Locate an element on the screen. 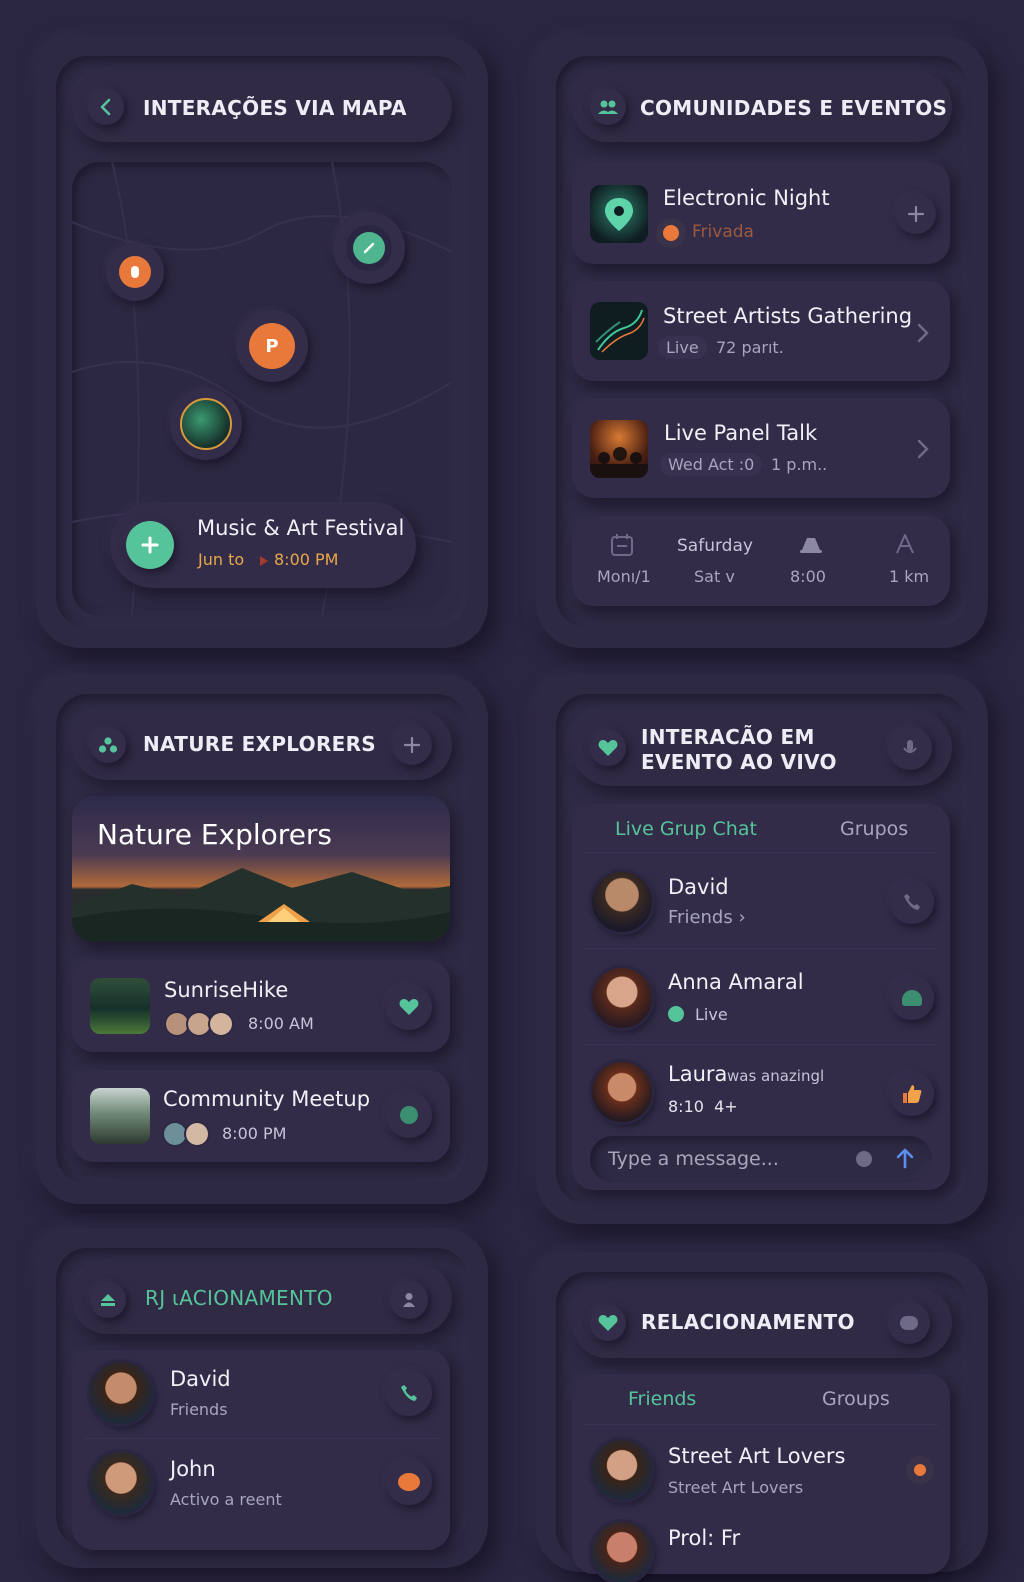 The image size is (1024, 1582). tab-live-group-chat: Live Grup Chat is located at coordinates (686, 829).